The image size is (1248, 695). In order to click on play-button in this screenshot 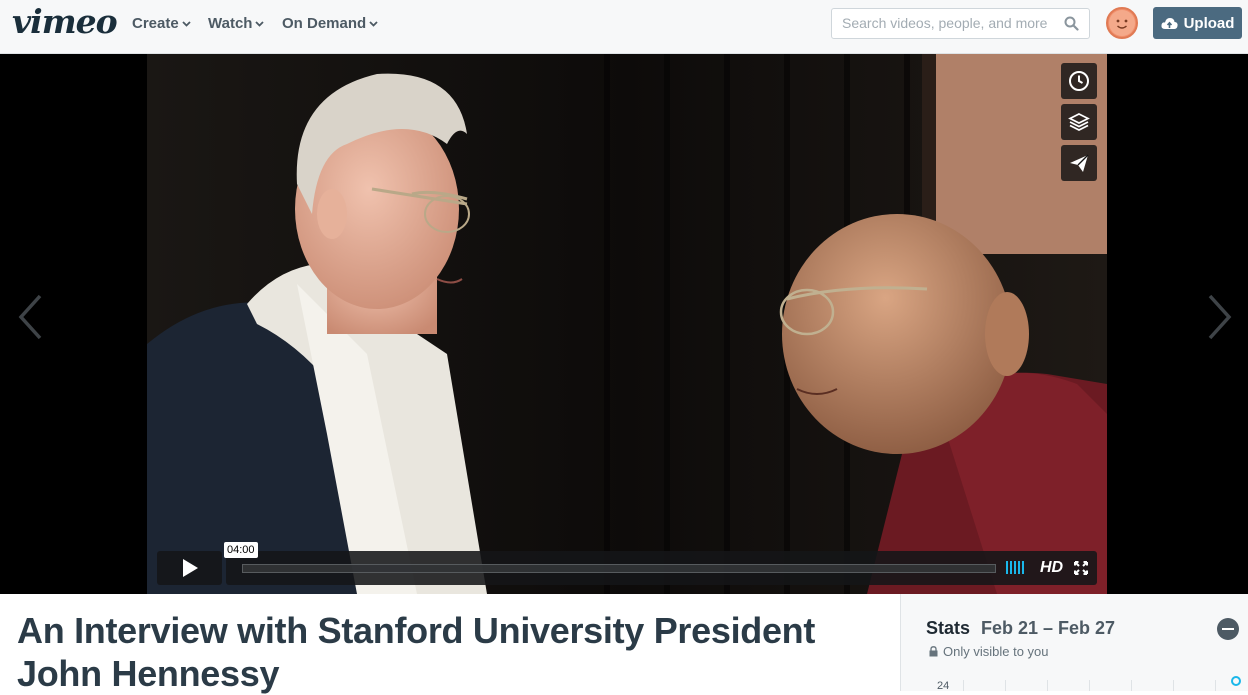, I will do `click(189, 568)`.